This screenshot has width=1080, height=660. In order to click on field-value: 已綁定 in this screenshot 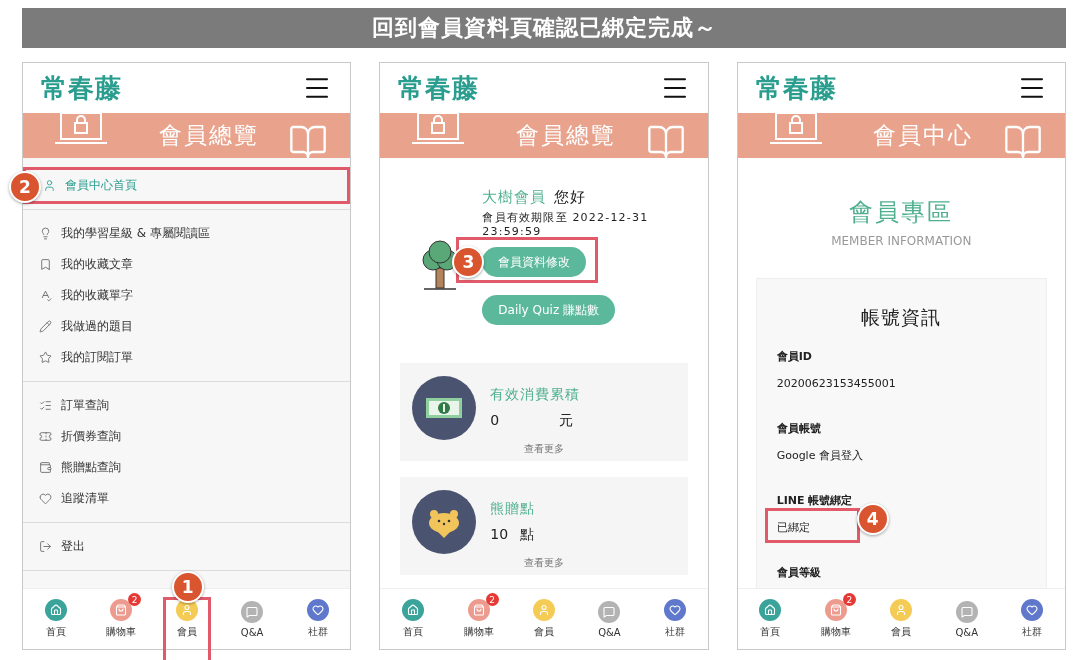, I will do `click(793, 527)`.